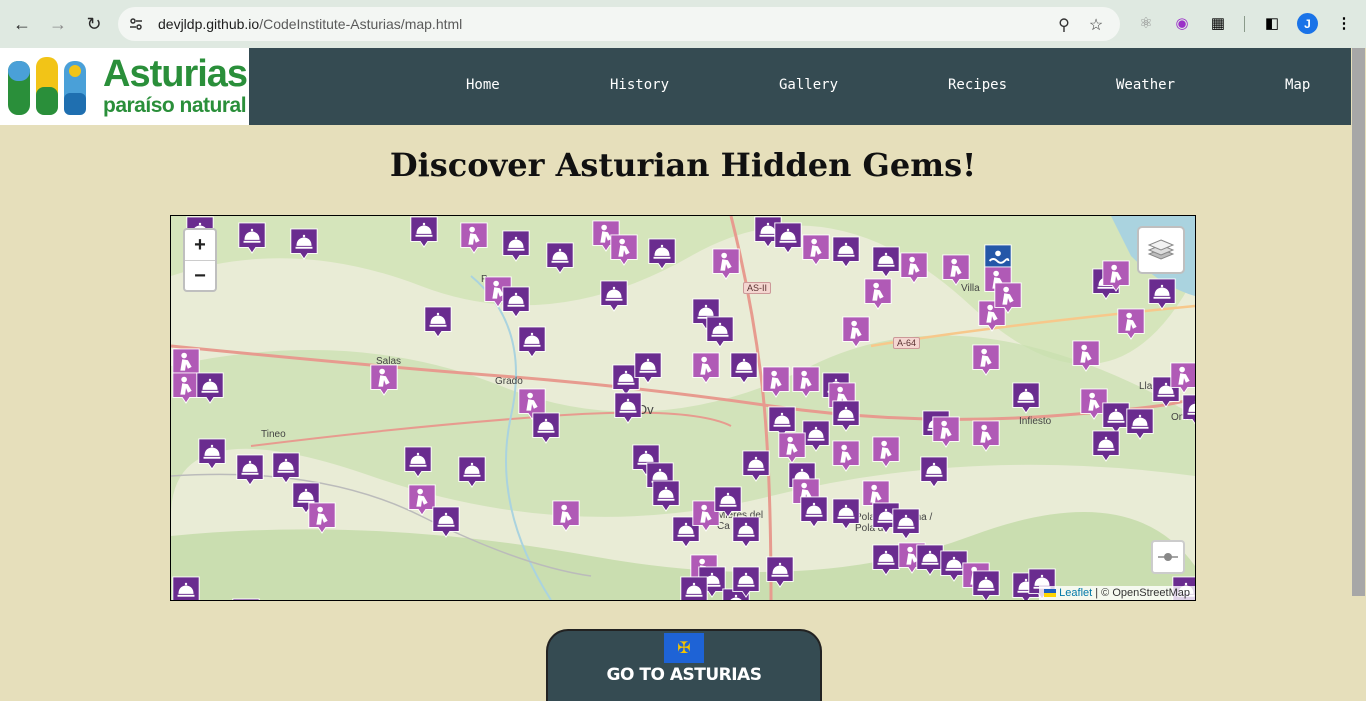 The width and height of the screenshot is (1366, 701). Describe the element at coordinates (1146, 23) in the screenshot. I see `react-extension-icon: ⚛` at that location.